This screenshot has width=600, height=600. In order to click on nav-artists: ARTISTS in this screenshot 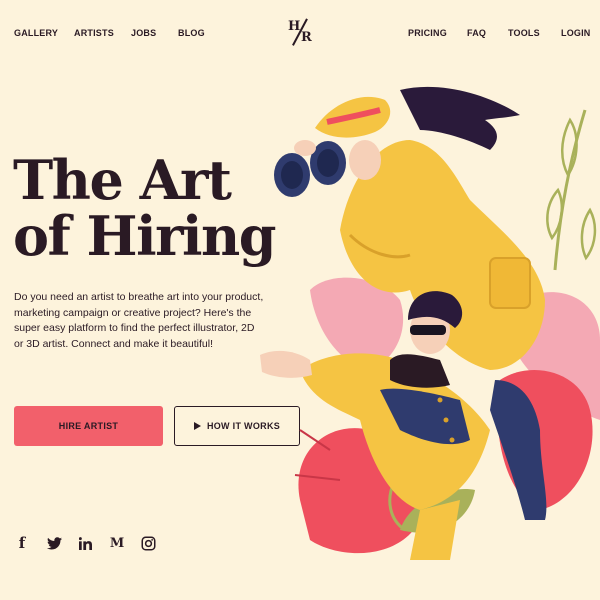, I will do `click(94, 33)`.